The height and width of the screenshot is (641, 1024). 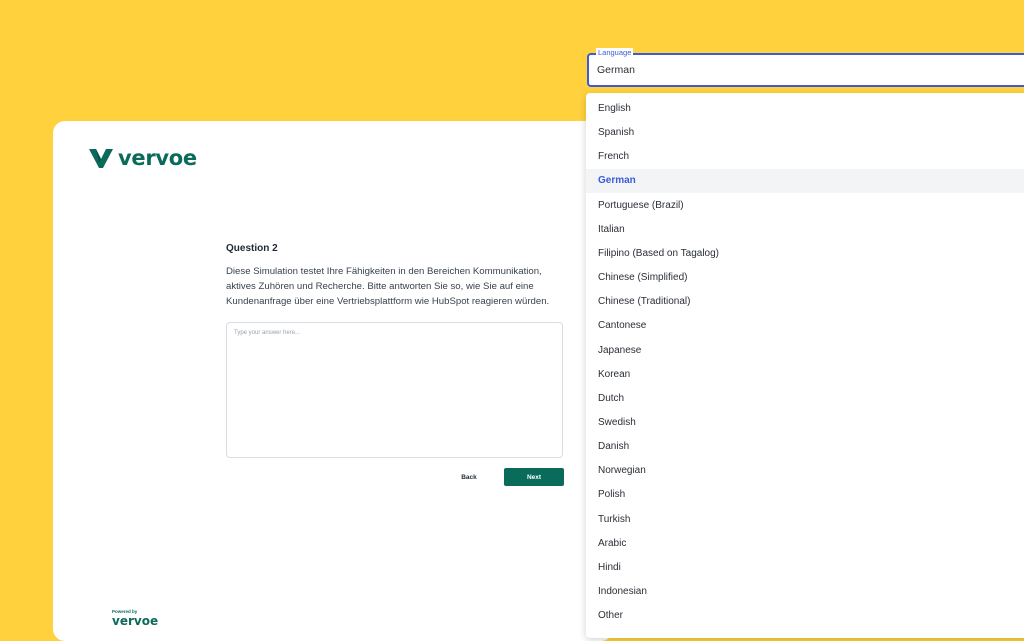 I want to click on answer-textarea, so click(x=394, y=390).